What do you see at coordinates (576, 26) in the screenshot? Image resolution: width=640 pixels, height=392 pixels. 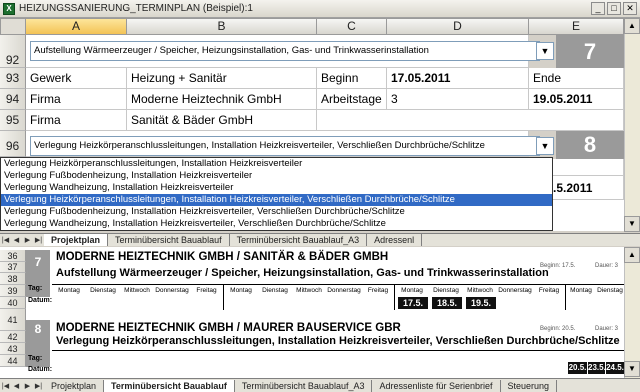 I see `column-header-e: E` at bounding box center [576, 26].